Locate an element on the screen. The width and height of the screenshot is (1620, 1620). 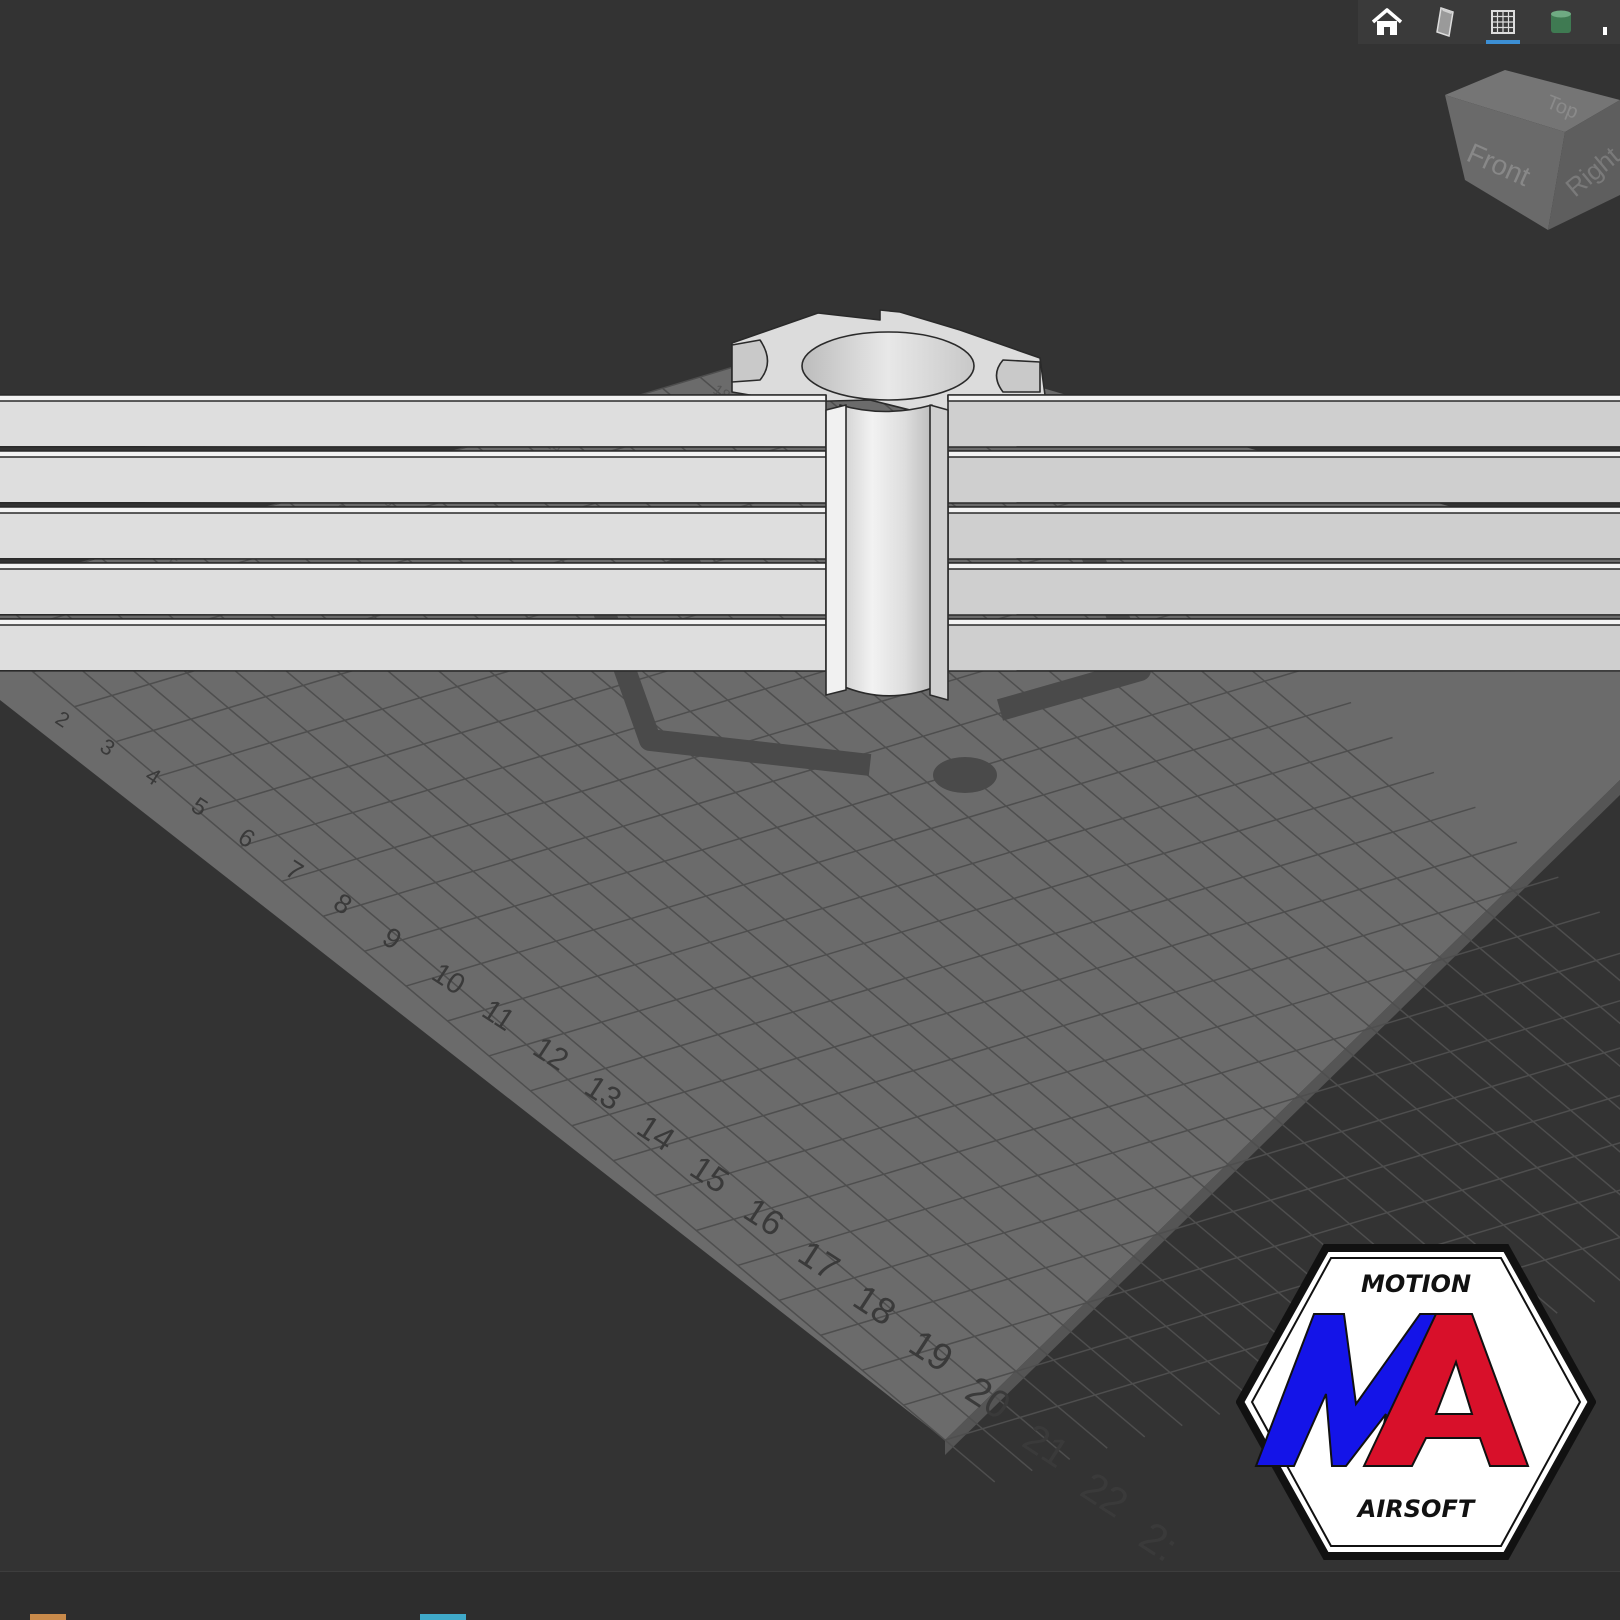
view-toolbar is located at coordinates (1489, 22).